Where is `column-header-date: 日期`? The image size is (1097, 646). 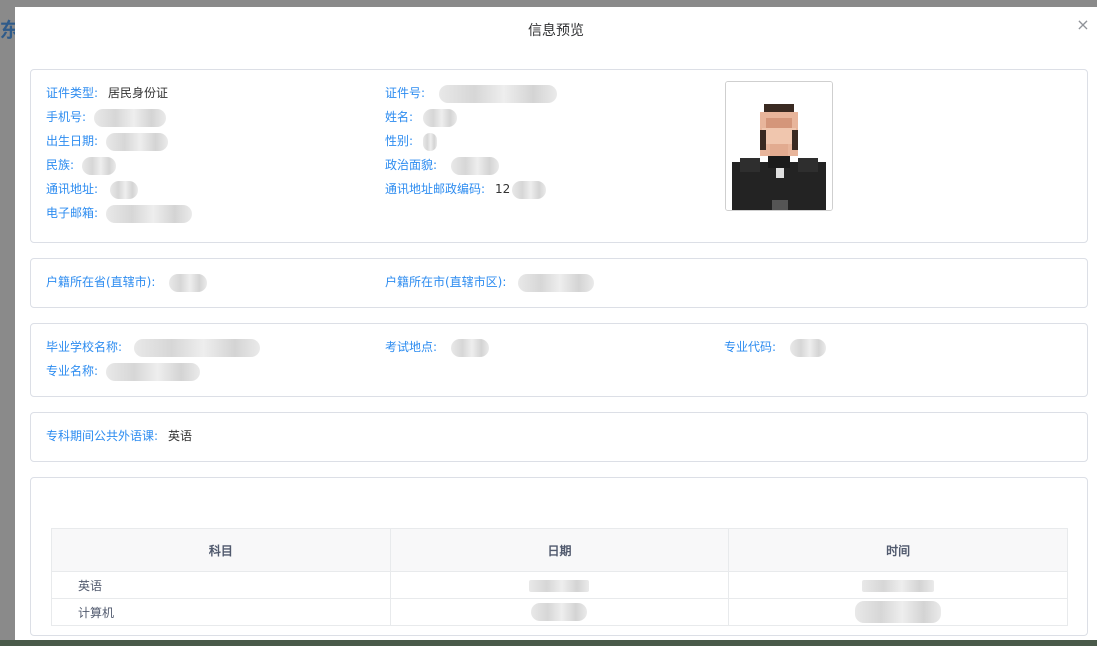 column-header-date: 日期 is located at coordinates (559, 550).